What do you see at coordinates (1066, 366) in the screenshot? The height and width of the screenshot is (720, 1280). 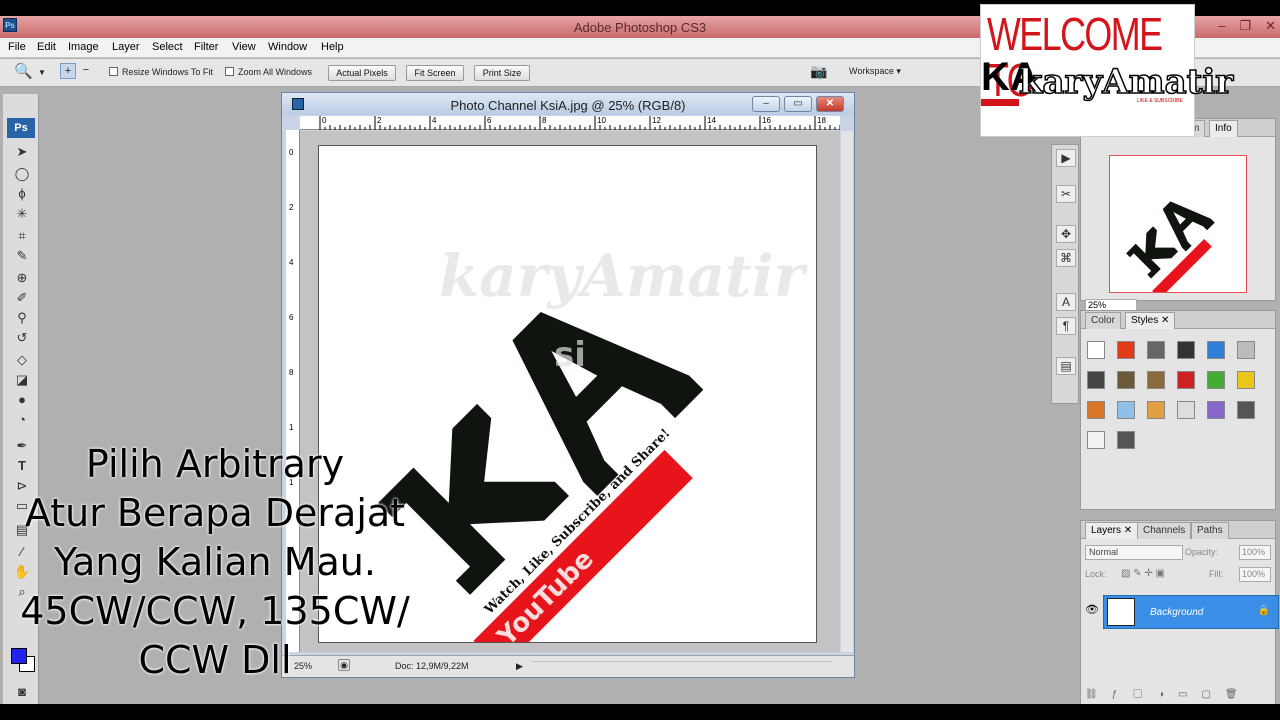 I see `layer-comps-icon: ▤` at bounding box center [1066, 366].